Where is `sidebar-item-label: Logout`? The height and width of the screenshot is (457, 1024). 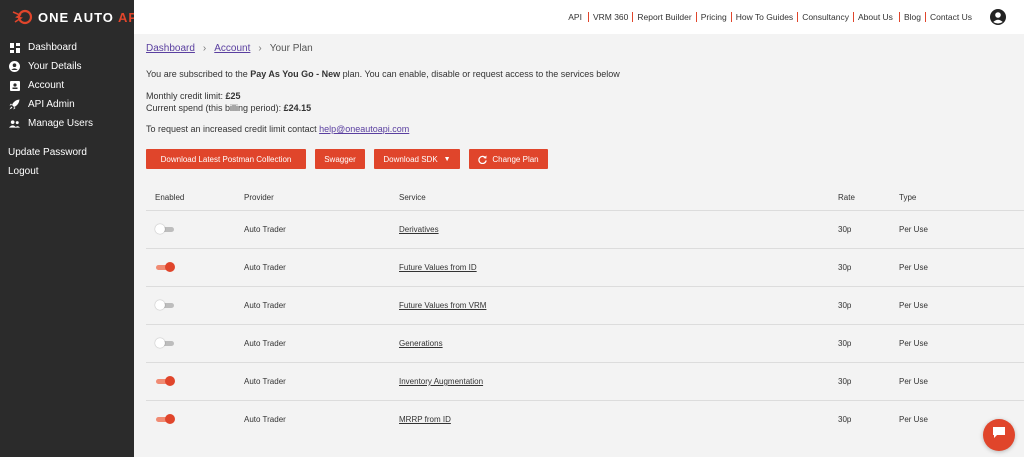
sidebar-item-label: Logout is located at coordinates (23, 171).